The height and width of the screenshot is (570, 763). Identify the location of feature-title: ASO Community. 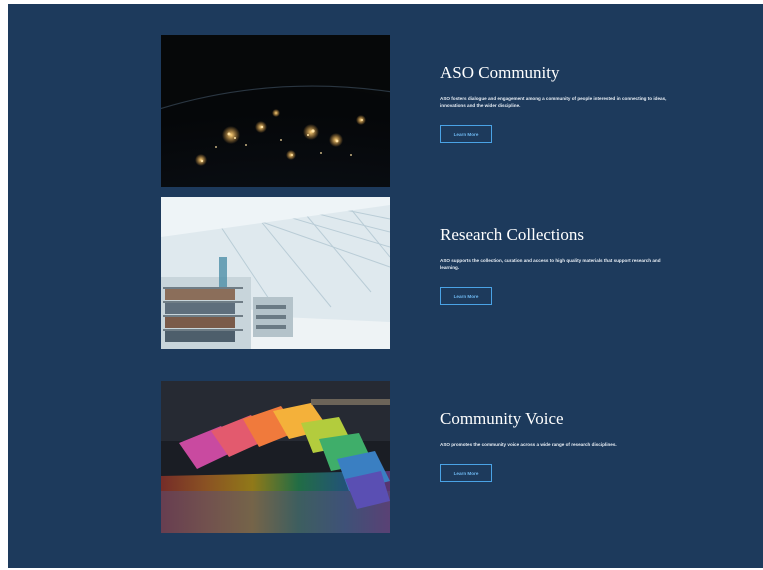
(500, 72).